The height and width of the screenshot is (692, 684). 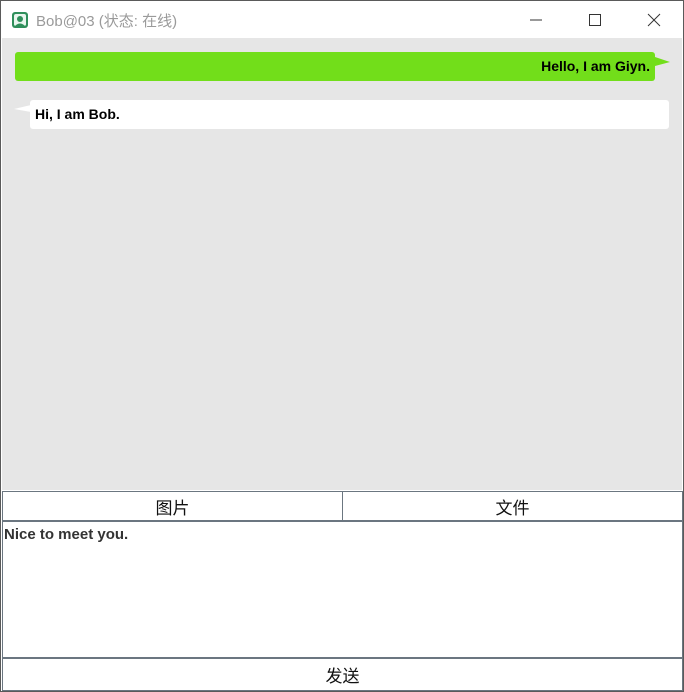 What do you see at coordinates (595, 66) in the screenshot?
I see `message-text: Hello, I am Giyn.` at bounding box center [595, 66].